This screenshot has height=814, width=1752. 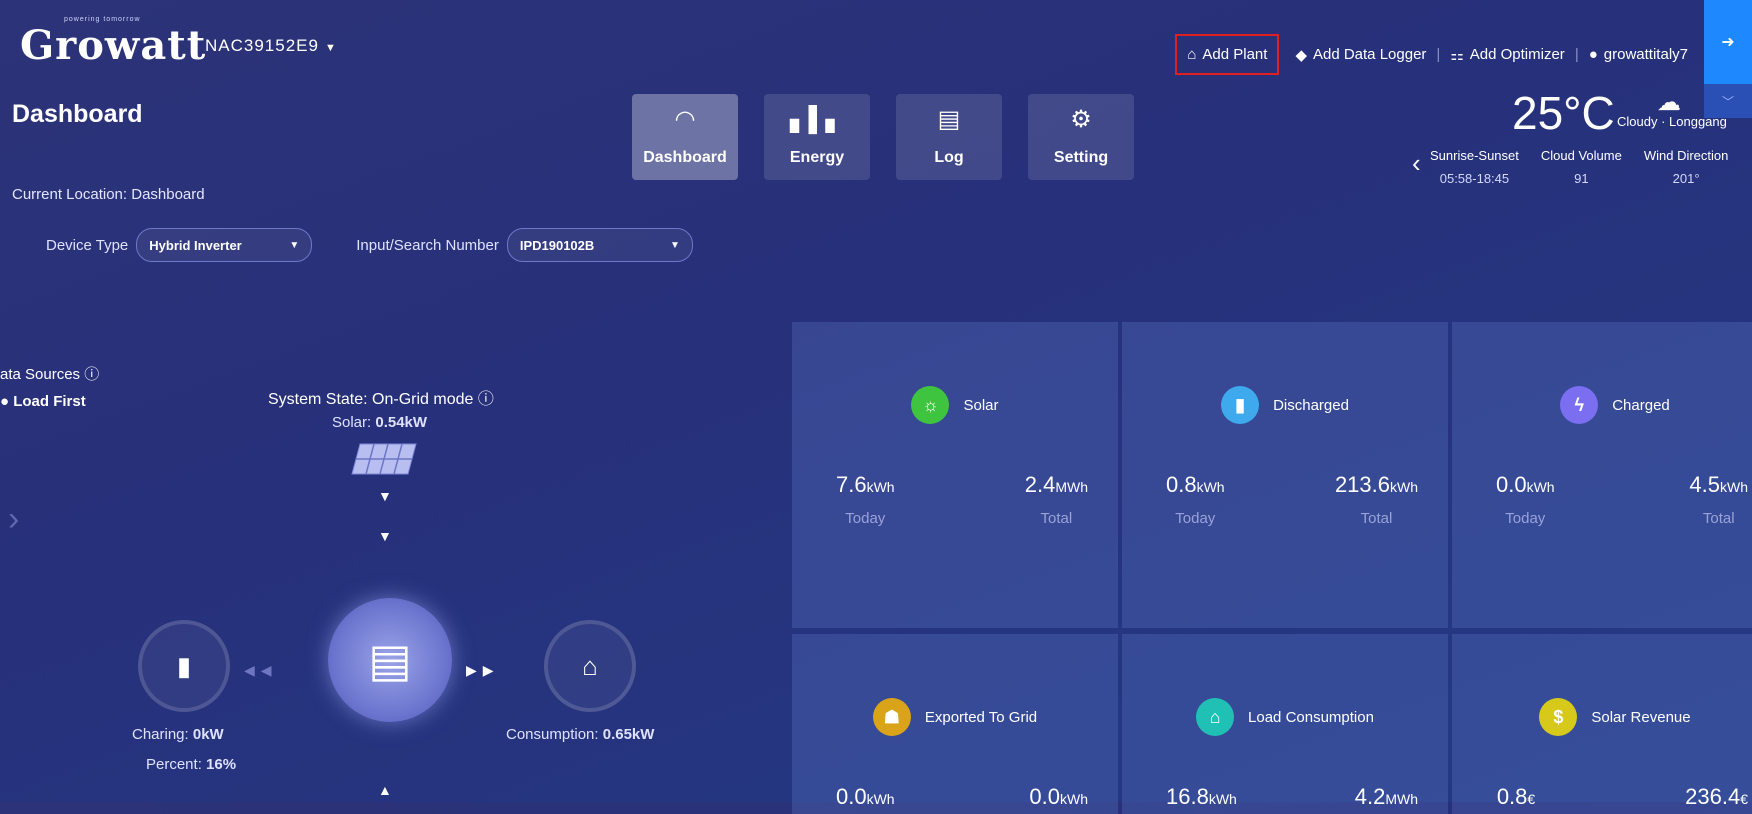 I want to click on stat-values: 7.6kWh Today 2.4MWh Total, so click(x=962, y=499).